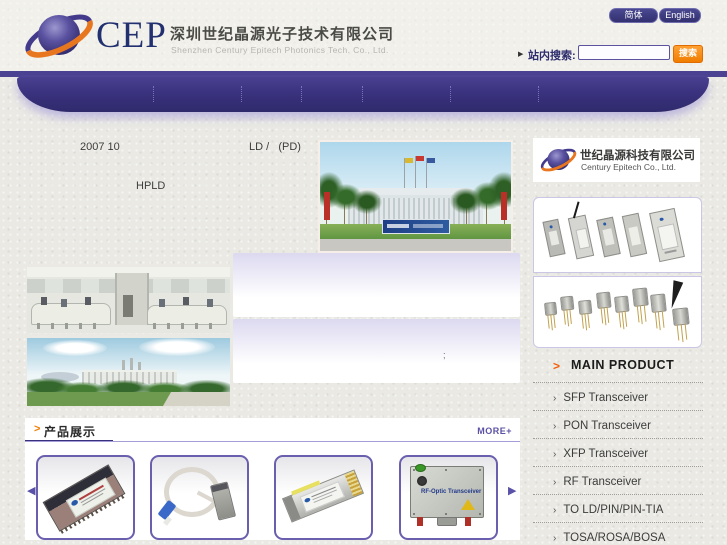 The height and width of the screenshot is (545, 727). I want to click on menu-item-label: RF Transceiver, so click(602, 482).